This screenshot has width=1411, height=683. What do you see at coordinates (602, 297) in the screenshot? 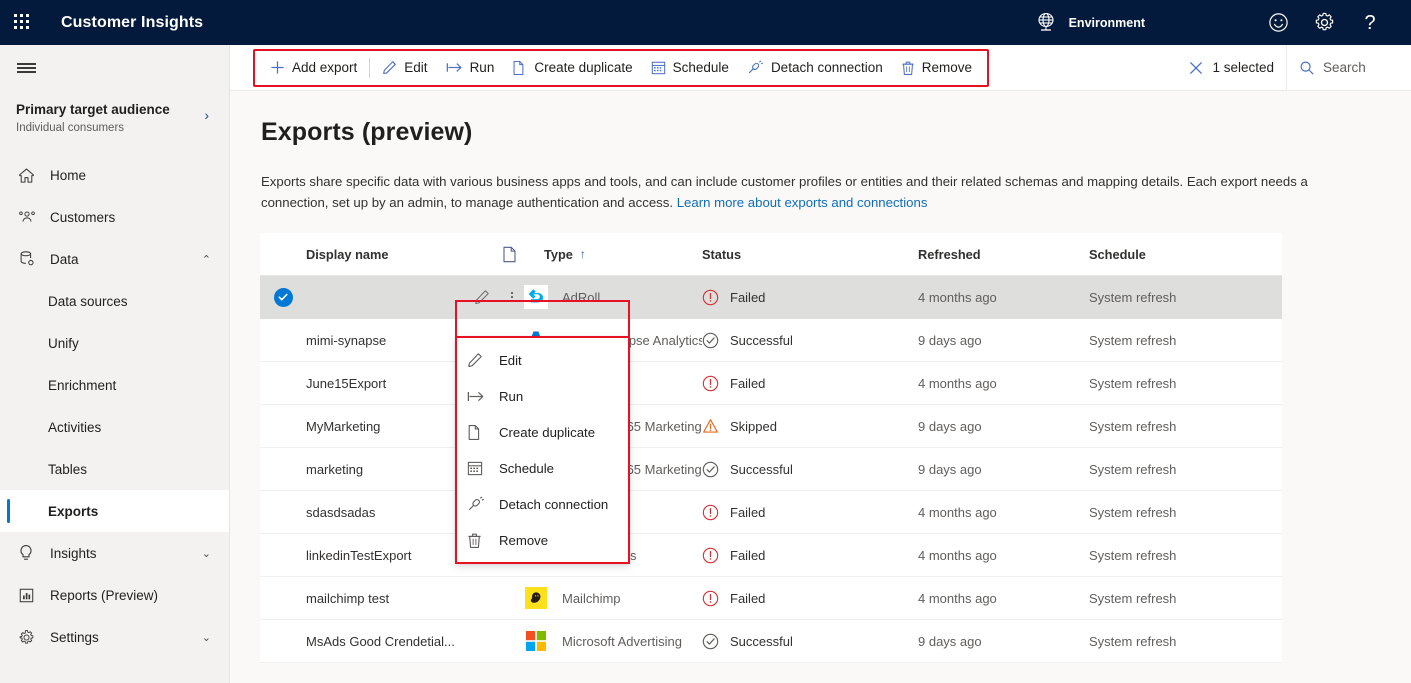
I see `cell-type: AdRoll` at bounding box center [602, 297].